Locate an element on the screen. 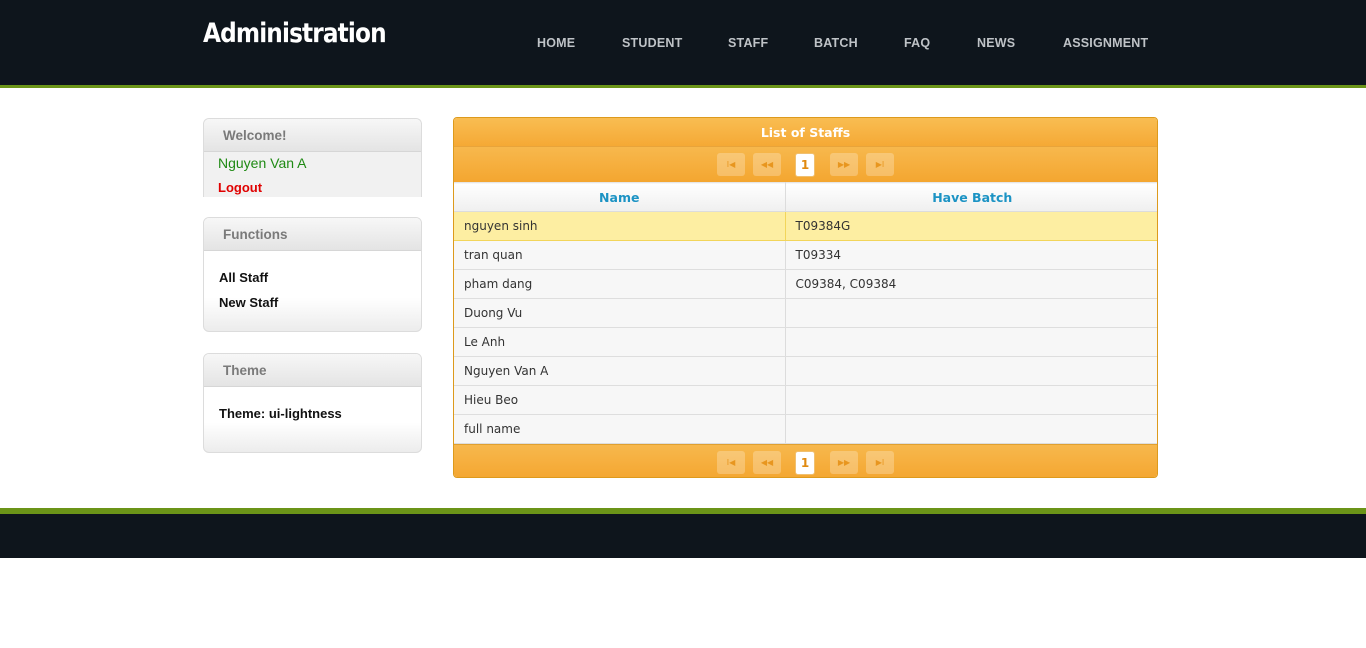 This screenshot has height=648, width=1366. logout-link: Logout is located at coordinates (240, 187).